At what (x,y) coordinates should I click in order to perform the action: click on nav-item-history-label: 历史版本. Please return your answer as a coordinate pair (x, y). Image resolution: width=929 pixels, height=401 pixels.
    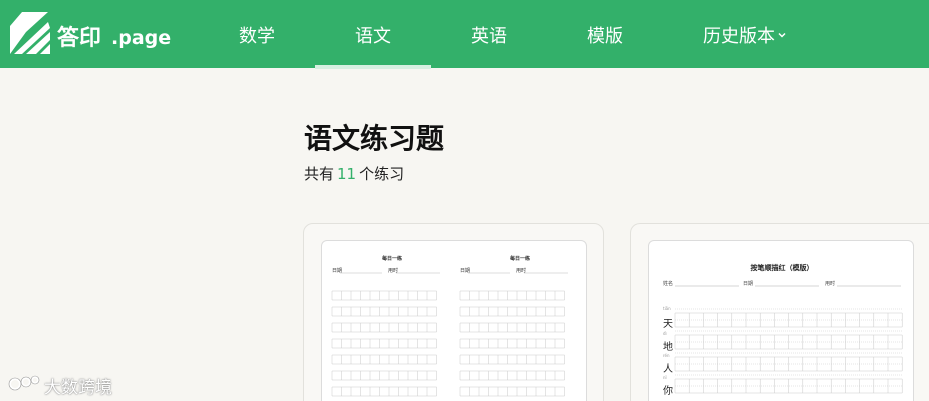
    Looking at the image, I should click on (739, 36).